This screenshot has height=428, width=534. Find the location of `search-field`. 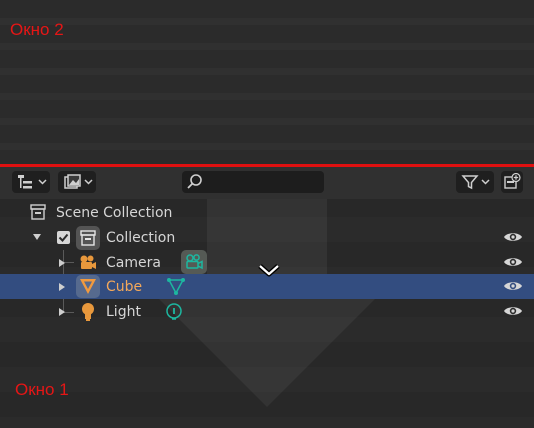

search-field is located at coordinates (253, 182).